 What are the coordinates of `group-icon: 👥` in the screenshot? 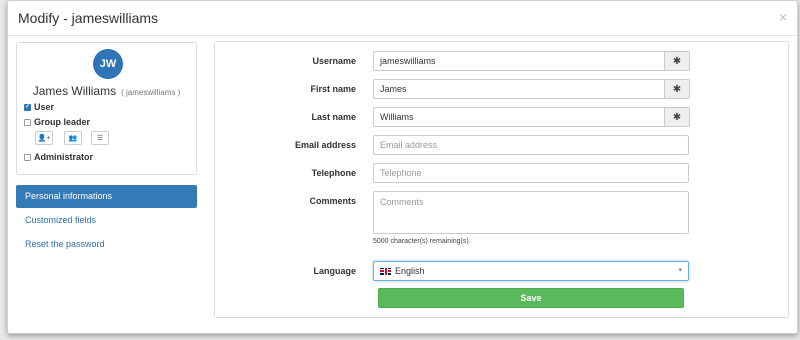 It's located at (73, 138).